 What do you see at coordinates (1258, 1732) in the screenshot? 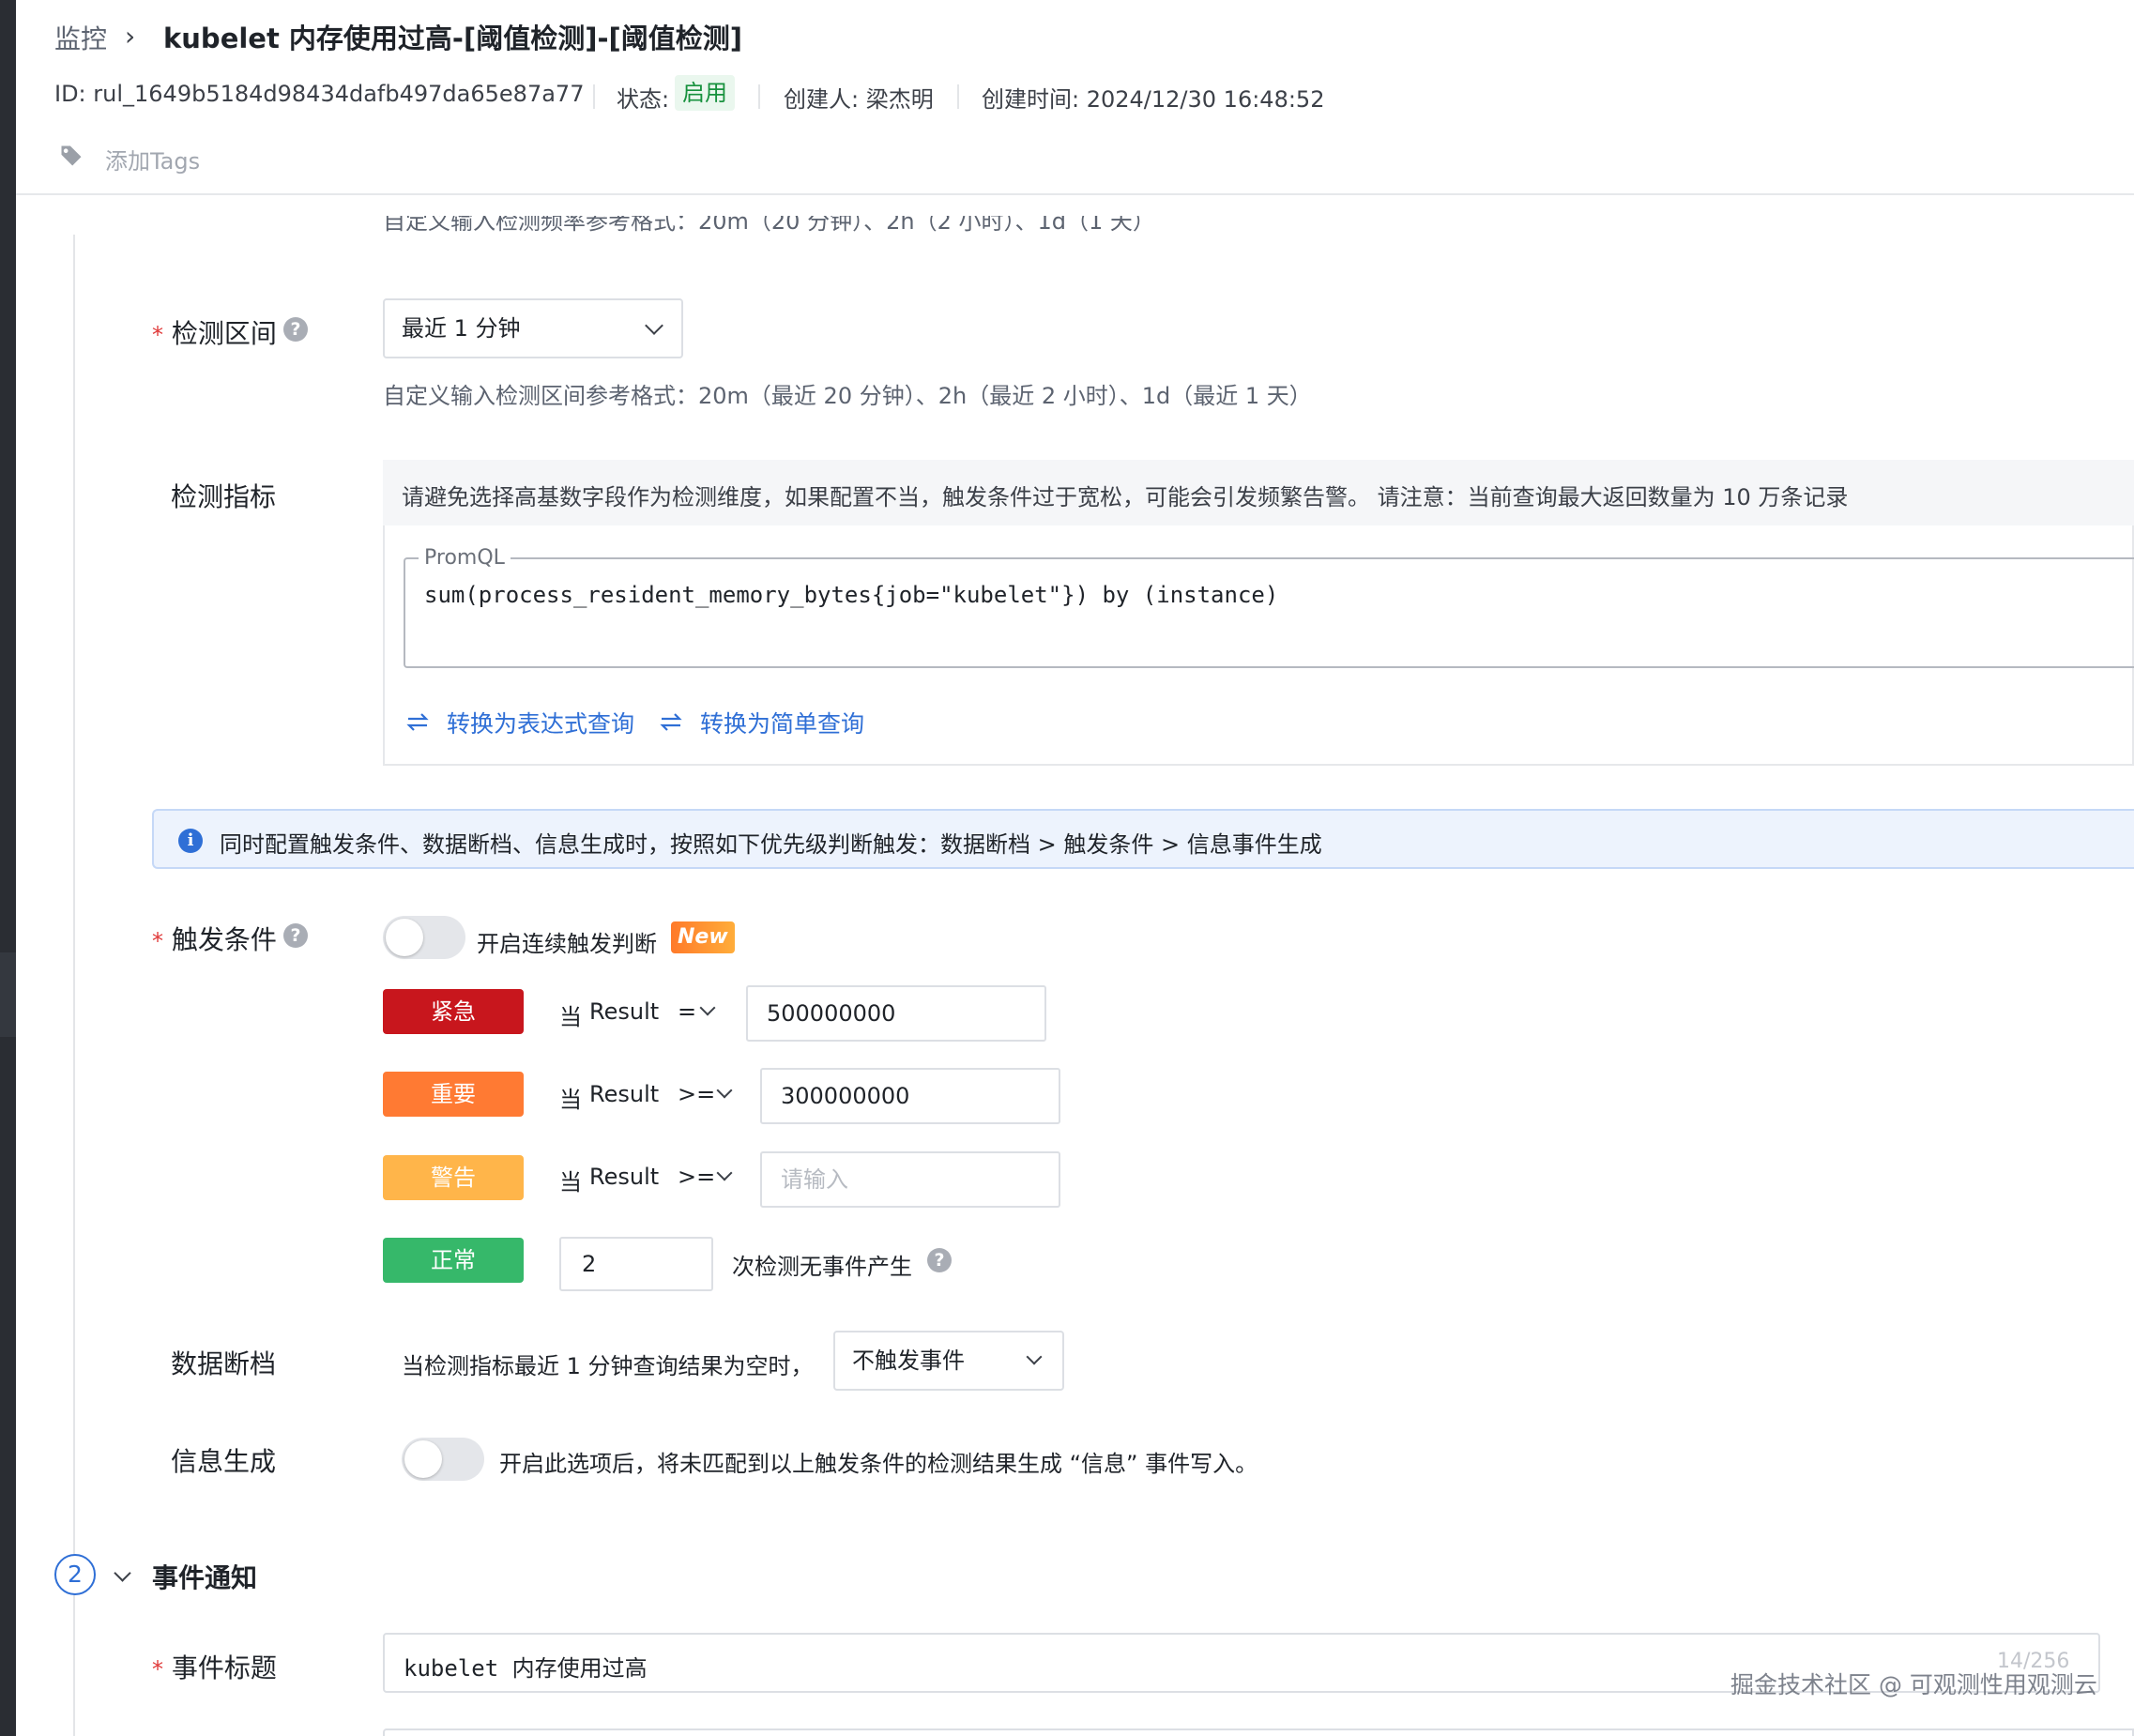
I see `next-field-input` at bounding box center [1258, 1732].